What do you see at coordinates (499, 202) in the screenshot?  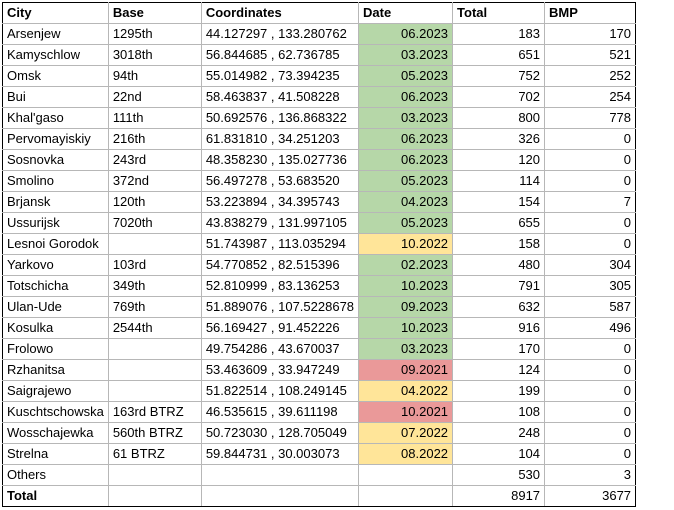 I see `total-cell: 154` at bounding box center [499, 202].